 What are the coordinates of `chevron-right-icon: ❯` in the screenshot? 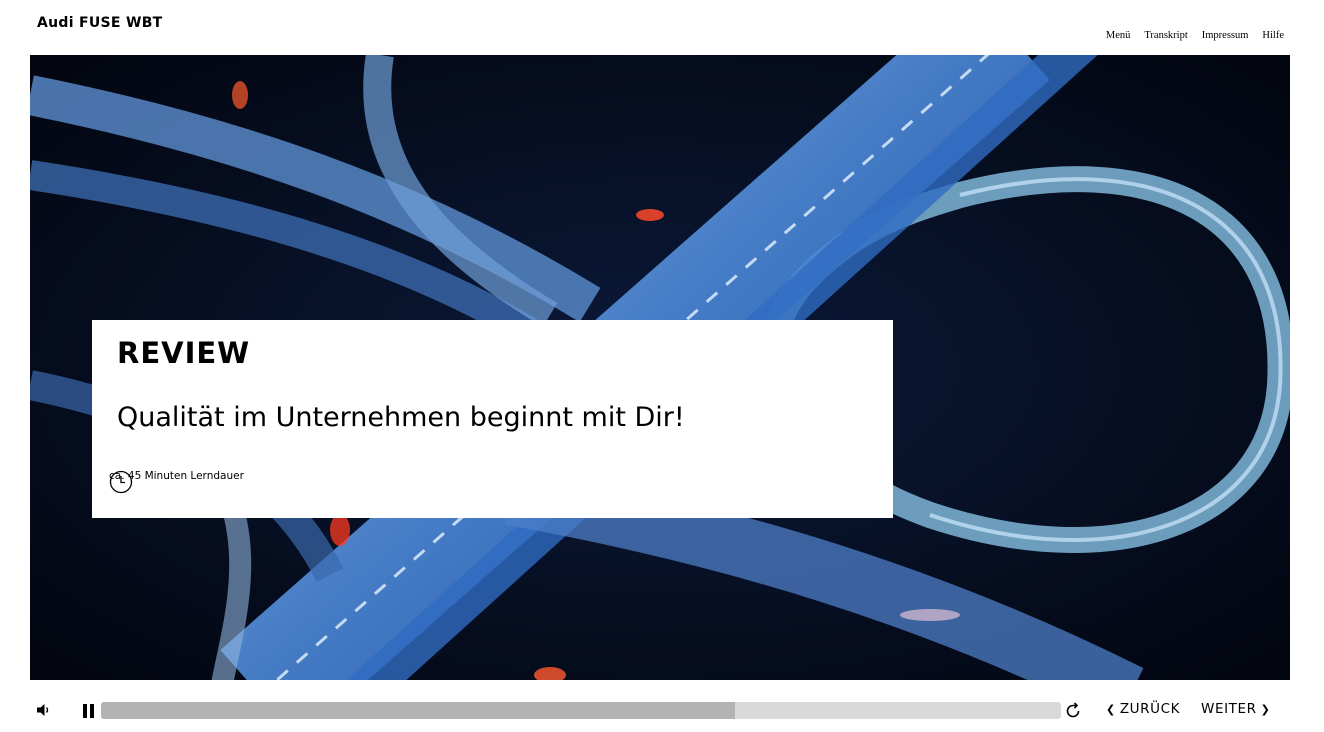 It's located at (1265, 709).